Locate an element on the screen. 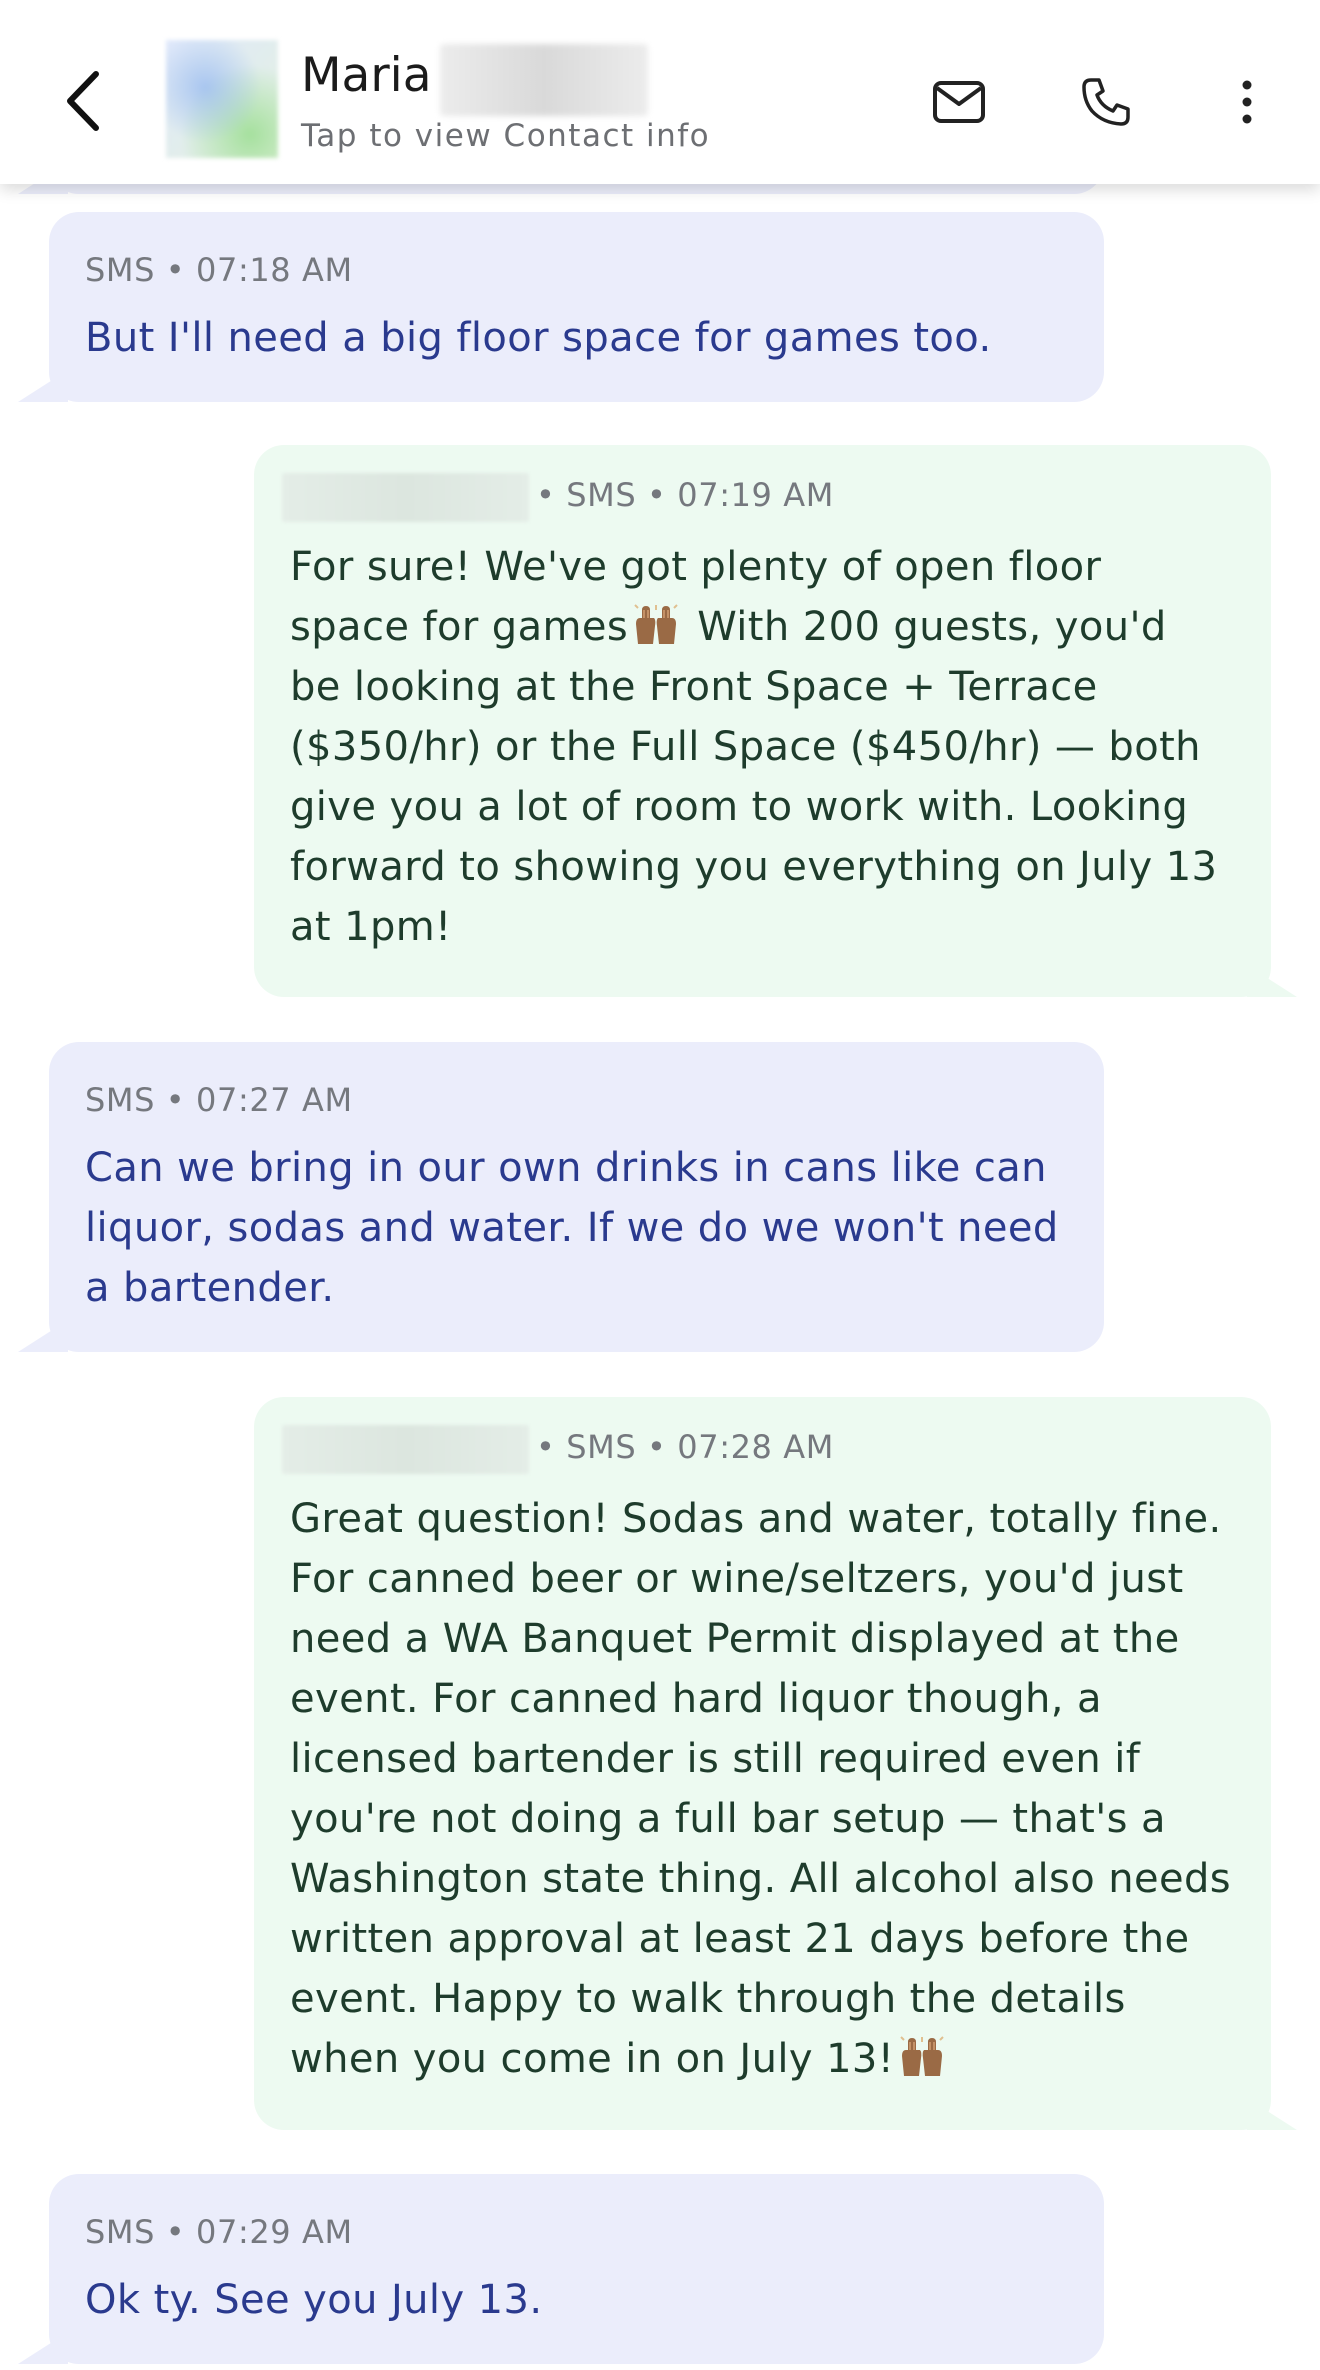 This screenshot has width=1320, height=2370. contact-info-link: Tap to view Contact info is located at coordinates (505, 136).